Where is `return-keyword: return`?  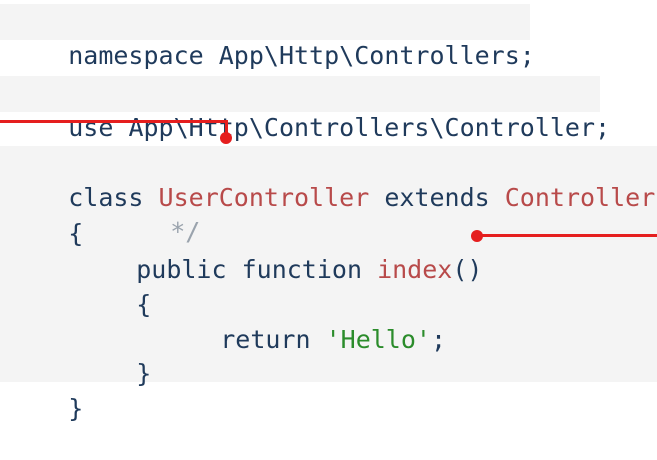
return-keyword: return is located at coordinates (265, 339).